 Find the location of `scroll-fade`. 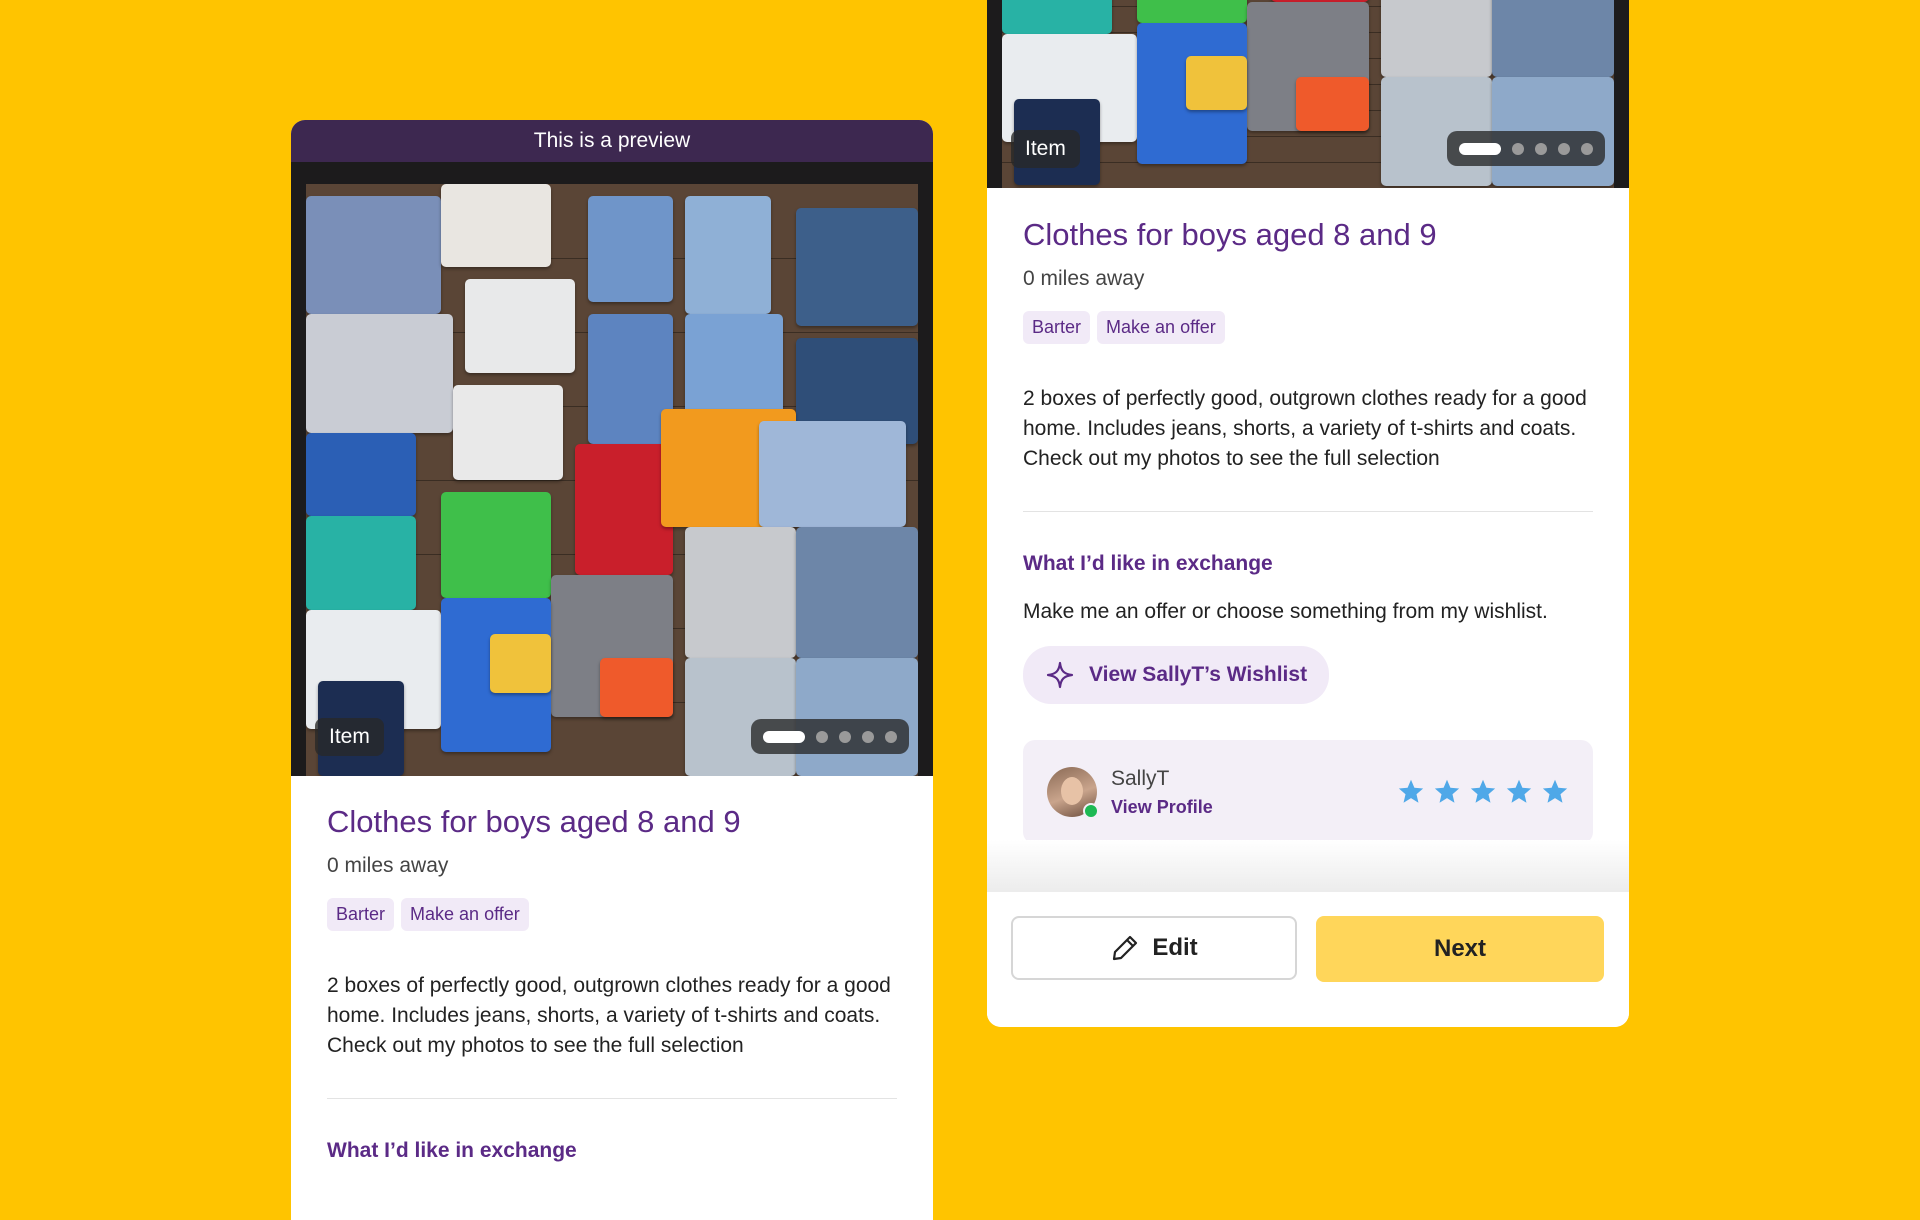

scroll-fade is located at coordinates (1308, 866).